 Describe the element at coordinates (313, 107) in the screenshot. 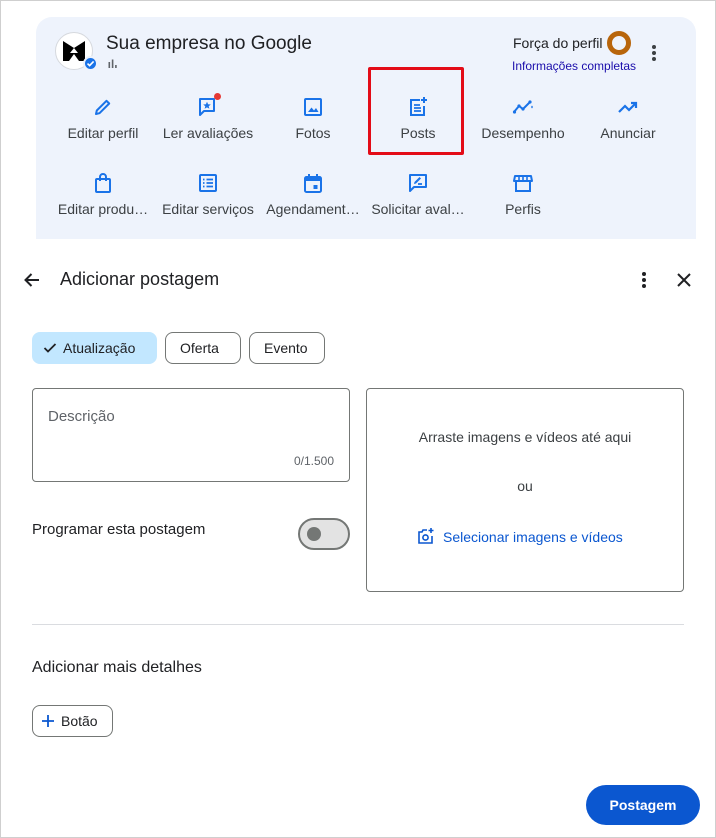

I see `photo-icon` at that location.